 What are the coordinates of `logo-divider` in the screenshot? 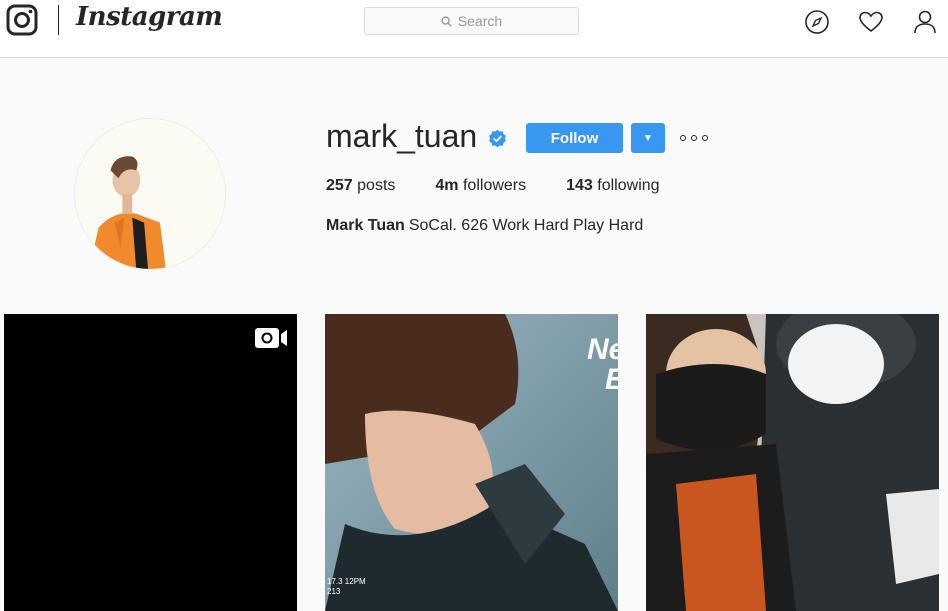 It's located at (58, 20).